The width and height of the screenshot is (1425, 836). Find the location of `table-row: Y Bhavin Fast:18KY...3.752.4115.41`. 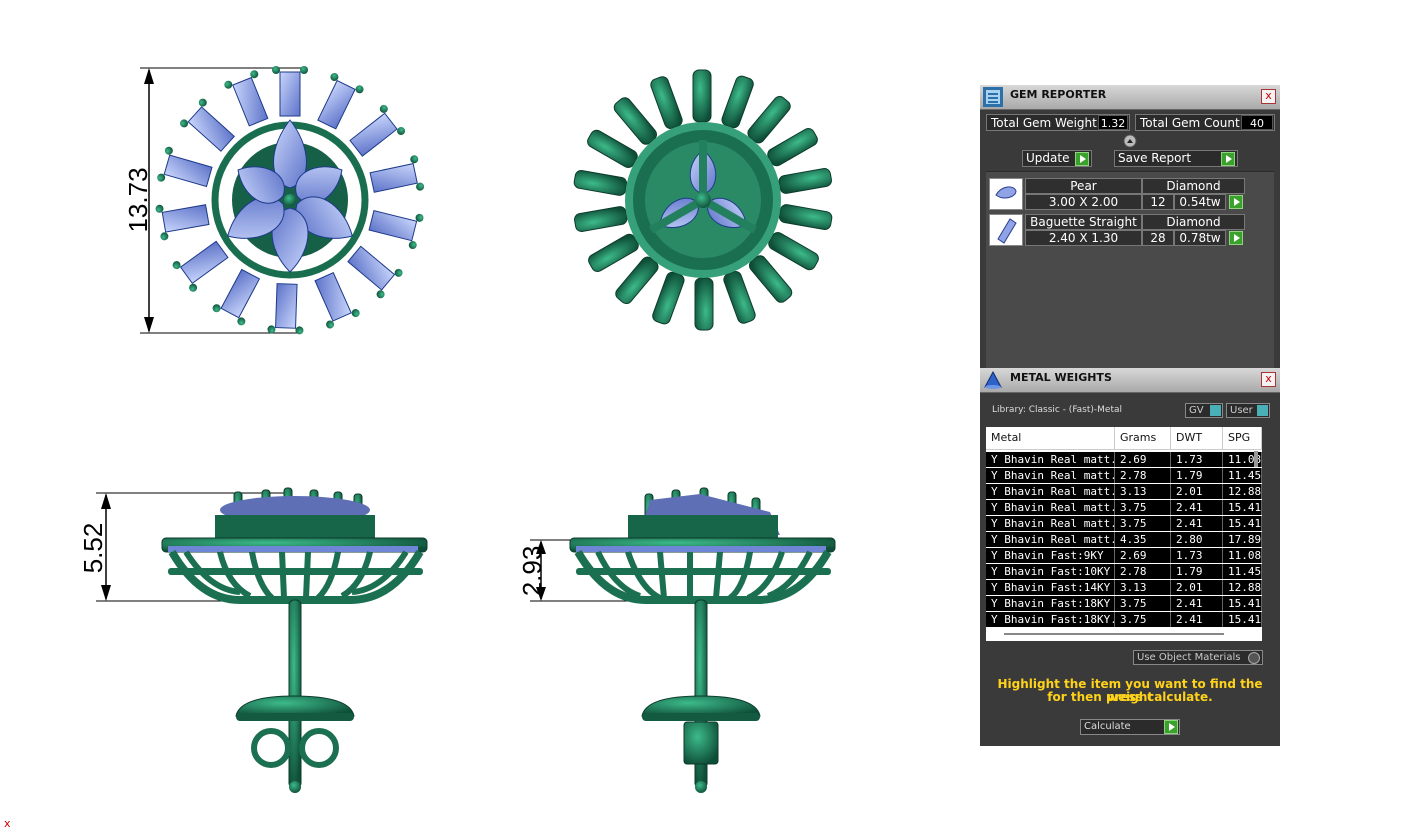

table-row: Y Bhavin Fast:18KY...3.752.4115.41 is located at coordinates (1124, 619).